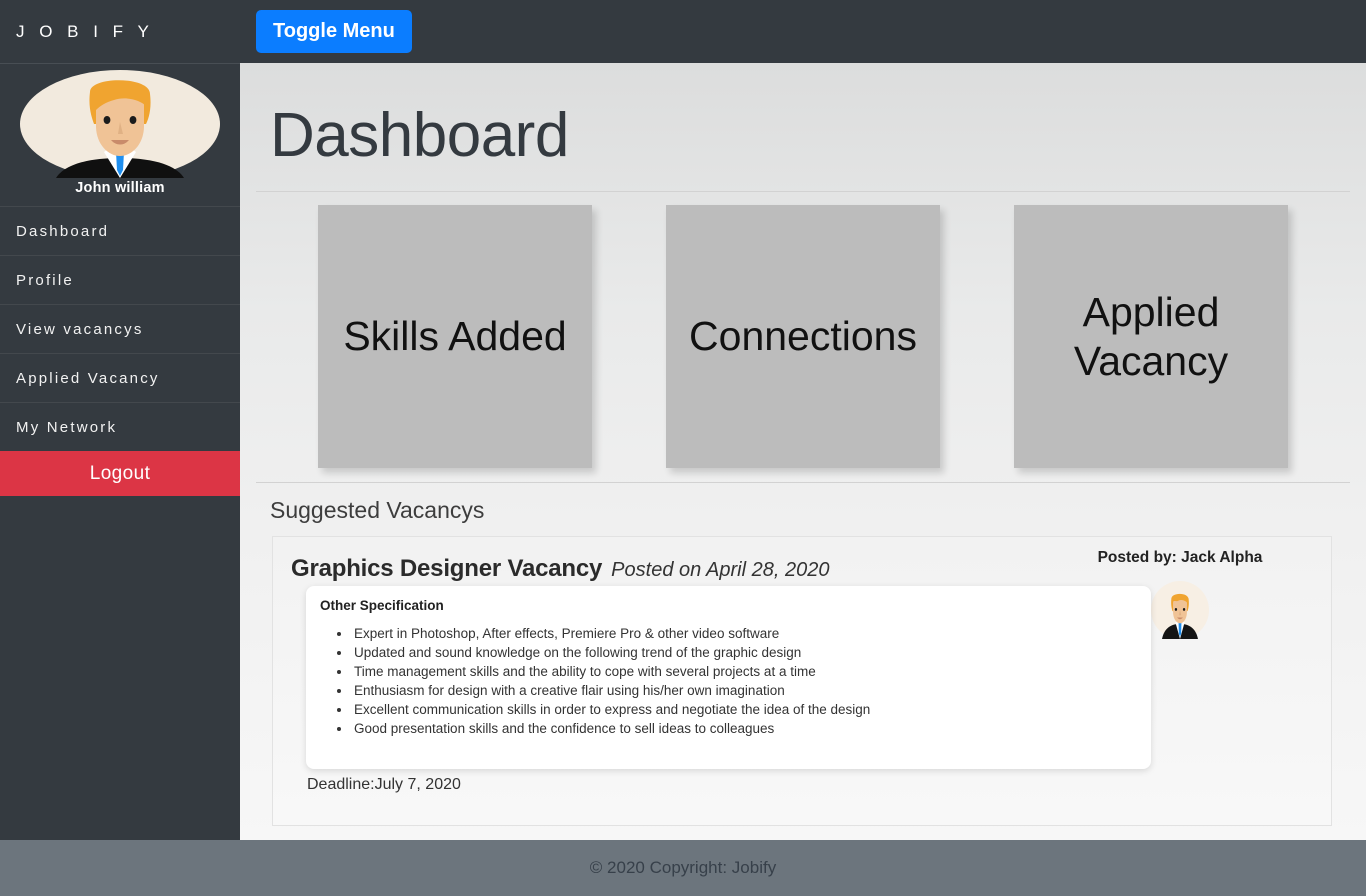  I want to click on avatar, so click(120, 124).